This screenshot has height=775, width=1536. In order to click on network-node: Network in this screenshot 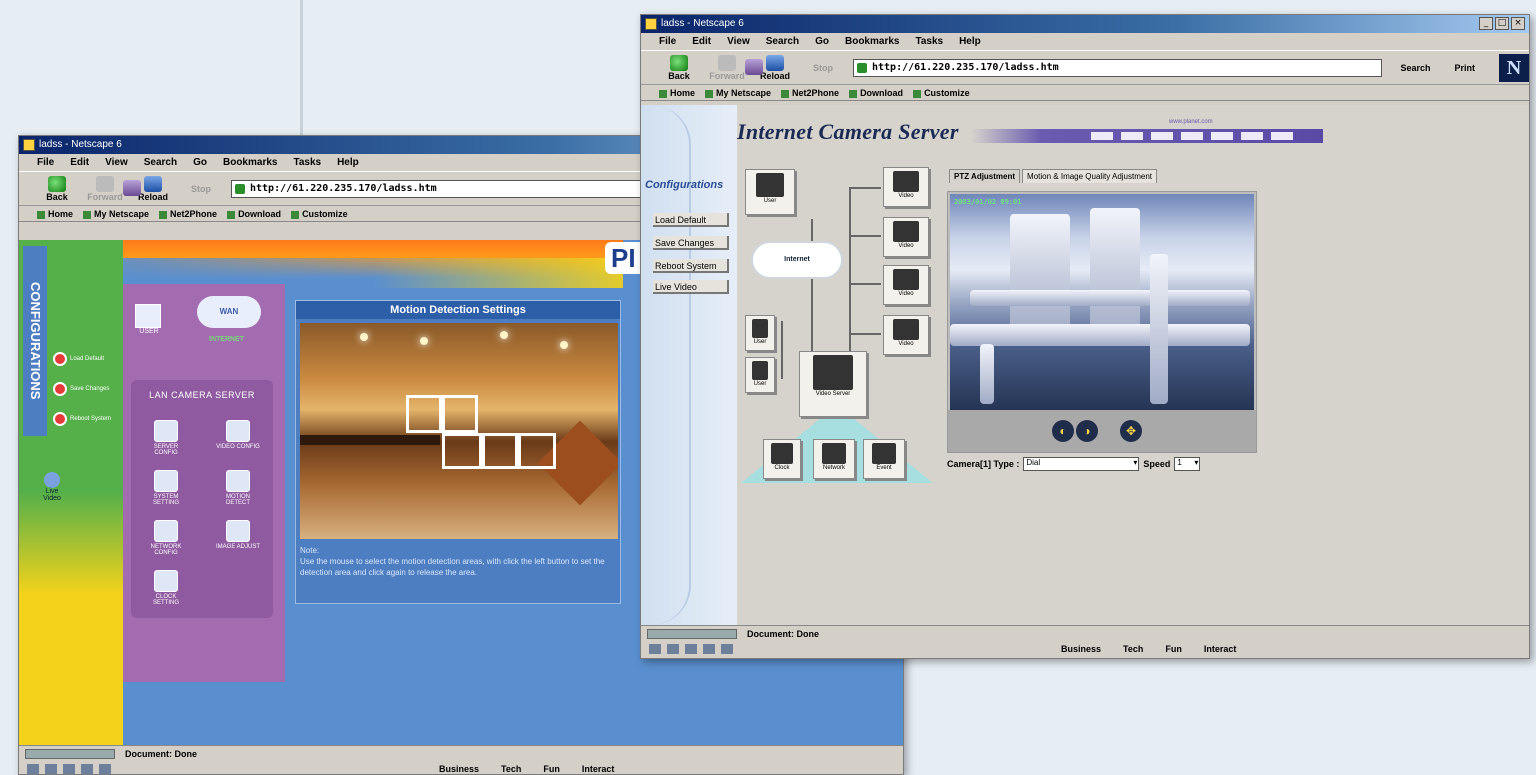, I will do `click(834, 459)`.